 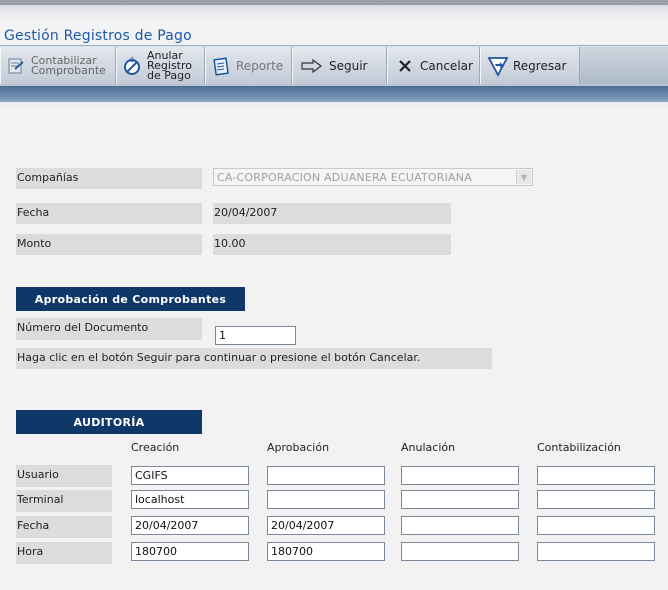 What do you see at coordinates (348, 65) in the screenshot?
I see `seguir-label: Seguir` at bounding box center [348, 65].